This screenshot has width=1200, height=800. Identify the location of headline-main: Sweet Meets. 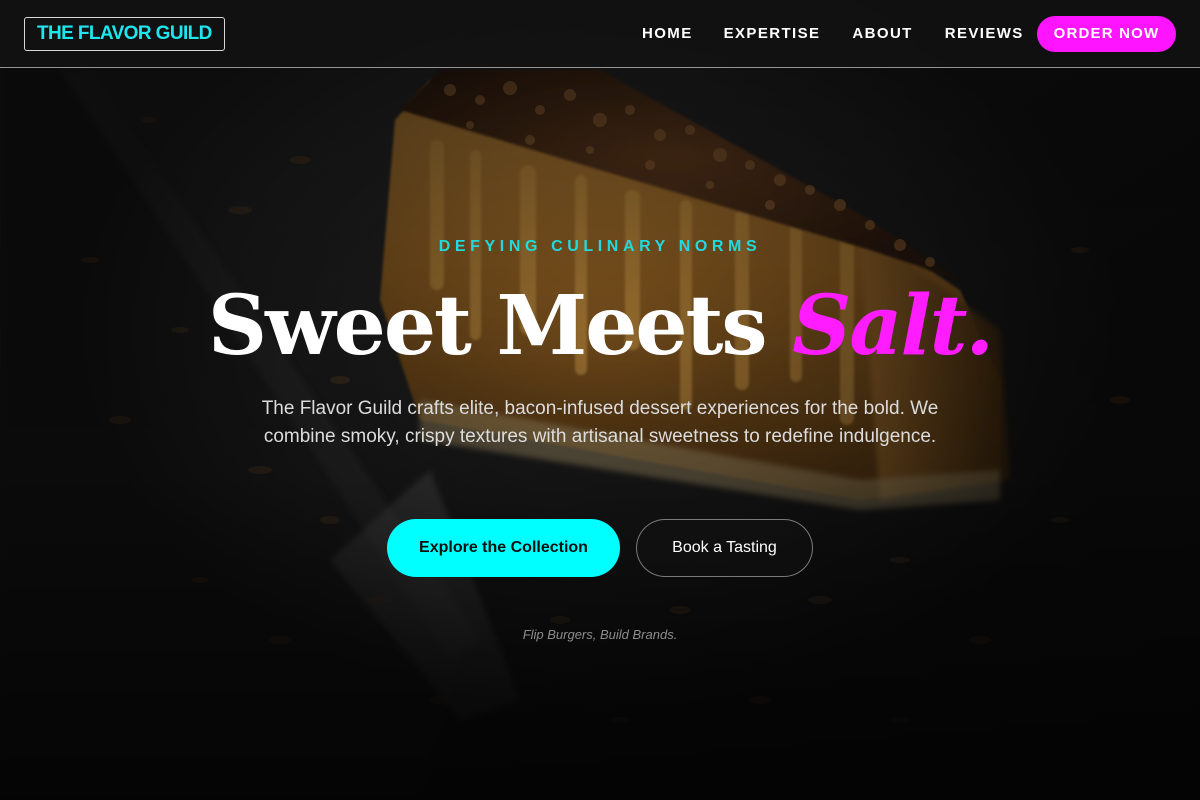
(487, 326).